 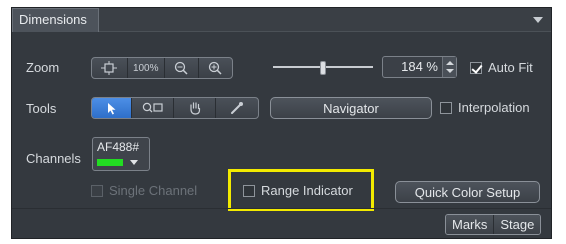 What do you see at coordinates (470, 224) in the screenshot?
I see `marks-button: Marks` at bounding box center [470, 224].